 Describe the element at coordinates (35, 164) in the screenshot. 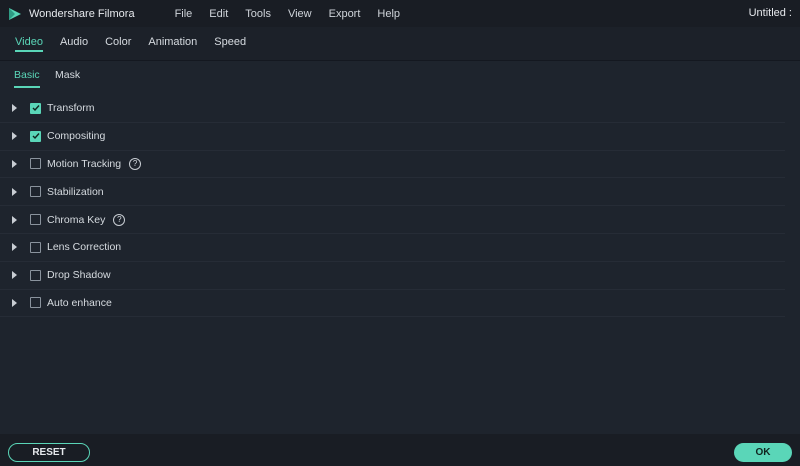

I see `motion-tracking-checkbox` at that location.